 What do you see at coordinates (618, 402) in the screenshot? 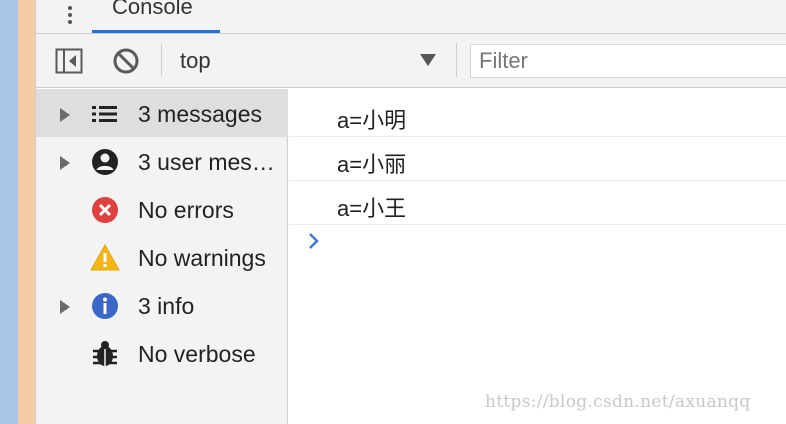
I see `watermark-text: https://blog.csdn.net/axuanqq` at bounding box center [618, 402].